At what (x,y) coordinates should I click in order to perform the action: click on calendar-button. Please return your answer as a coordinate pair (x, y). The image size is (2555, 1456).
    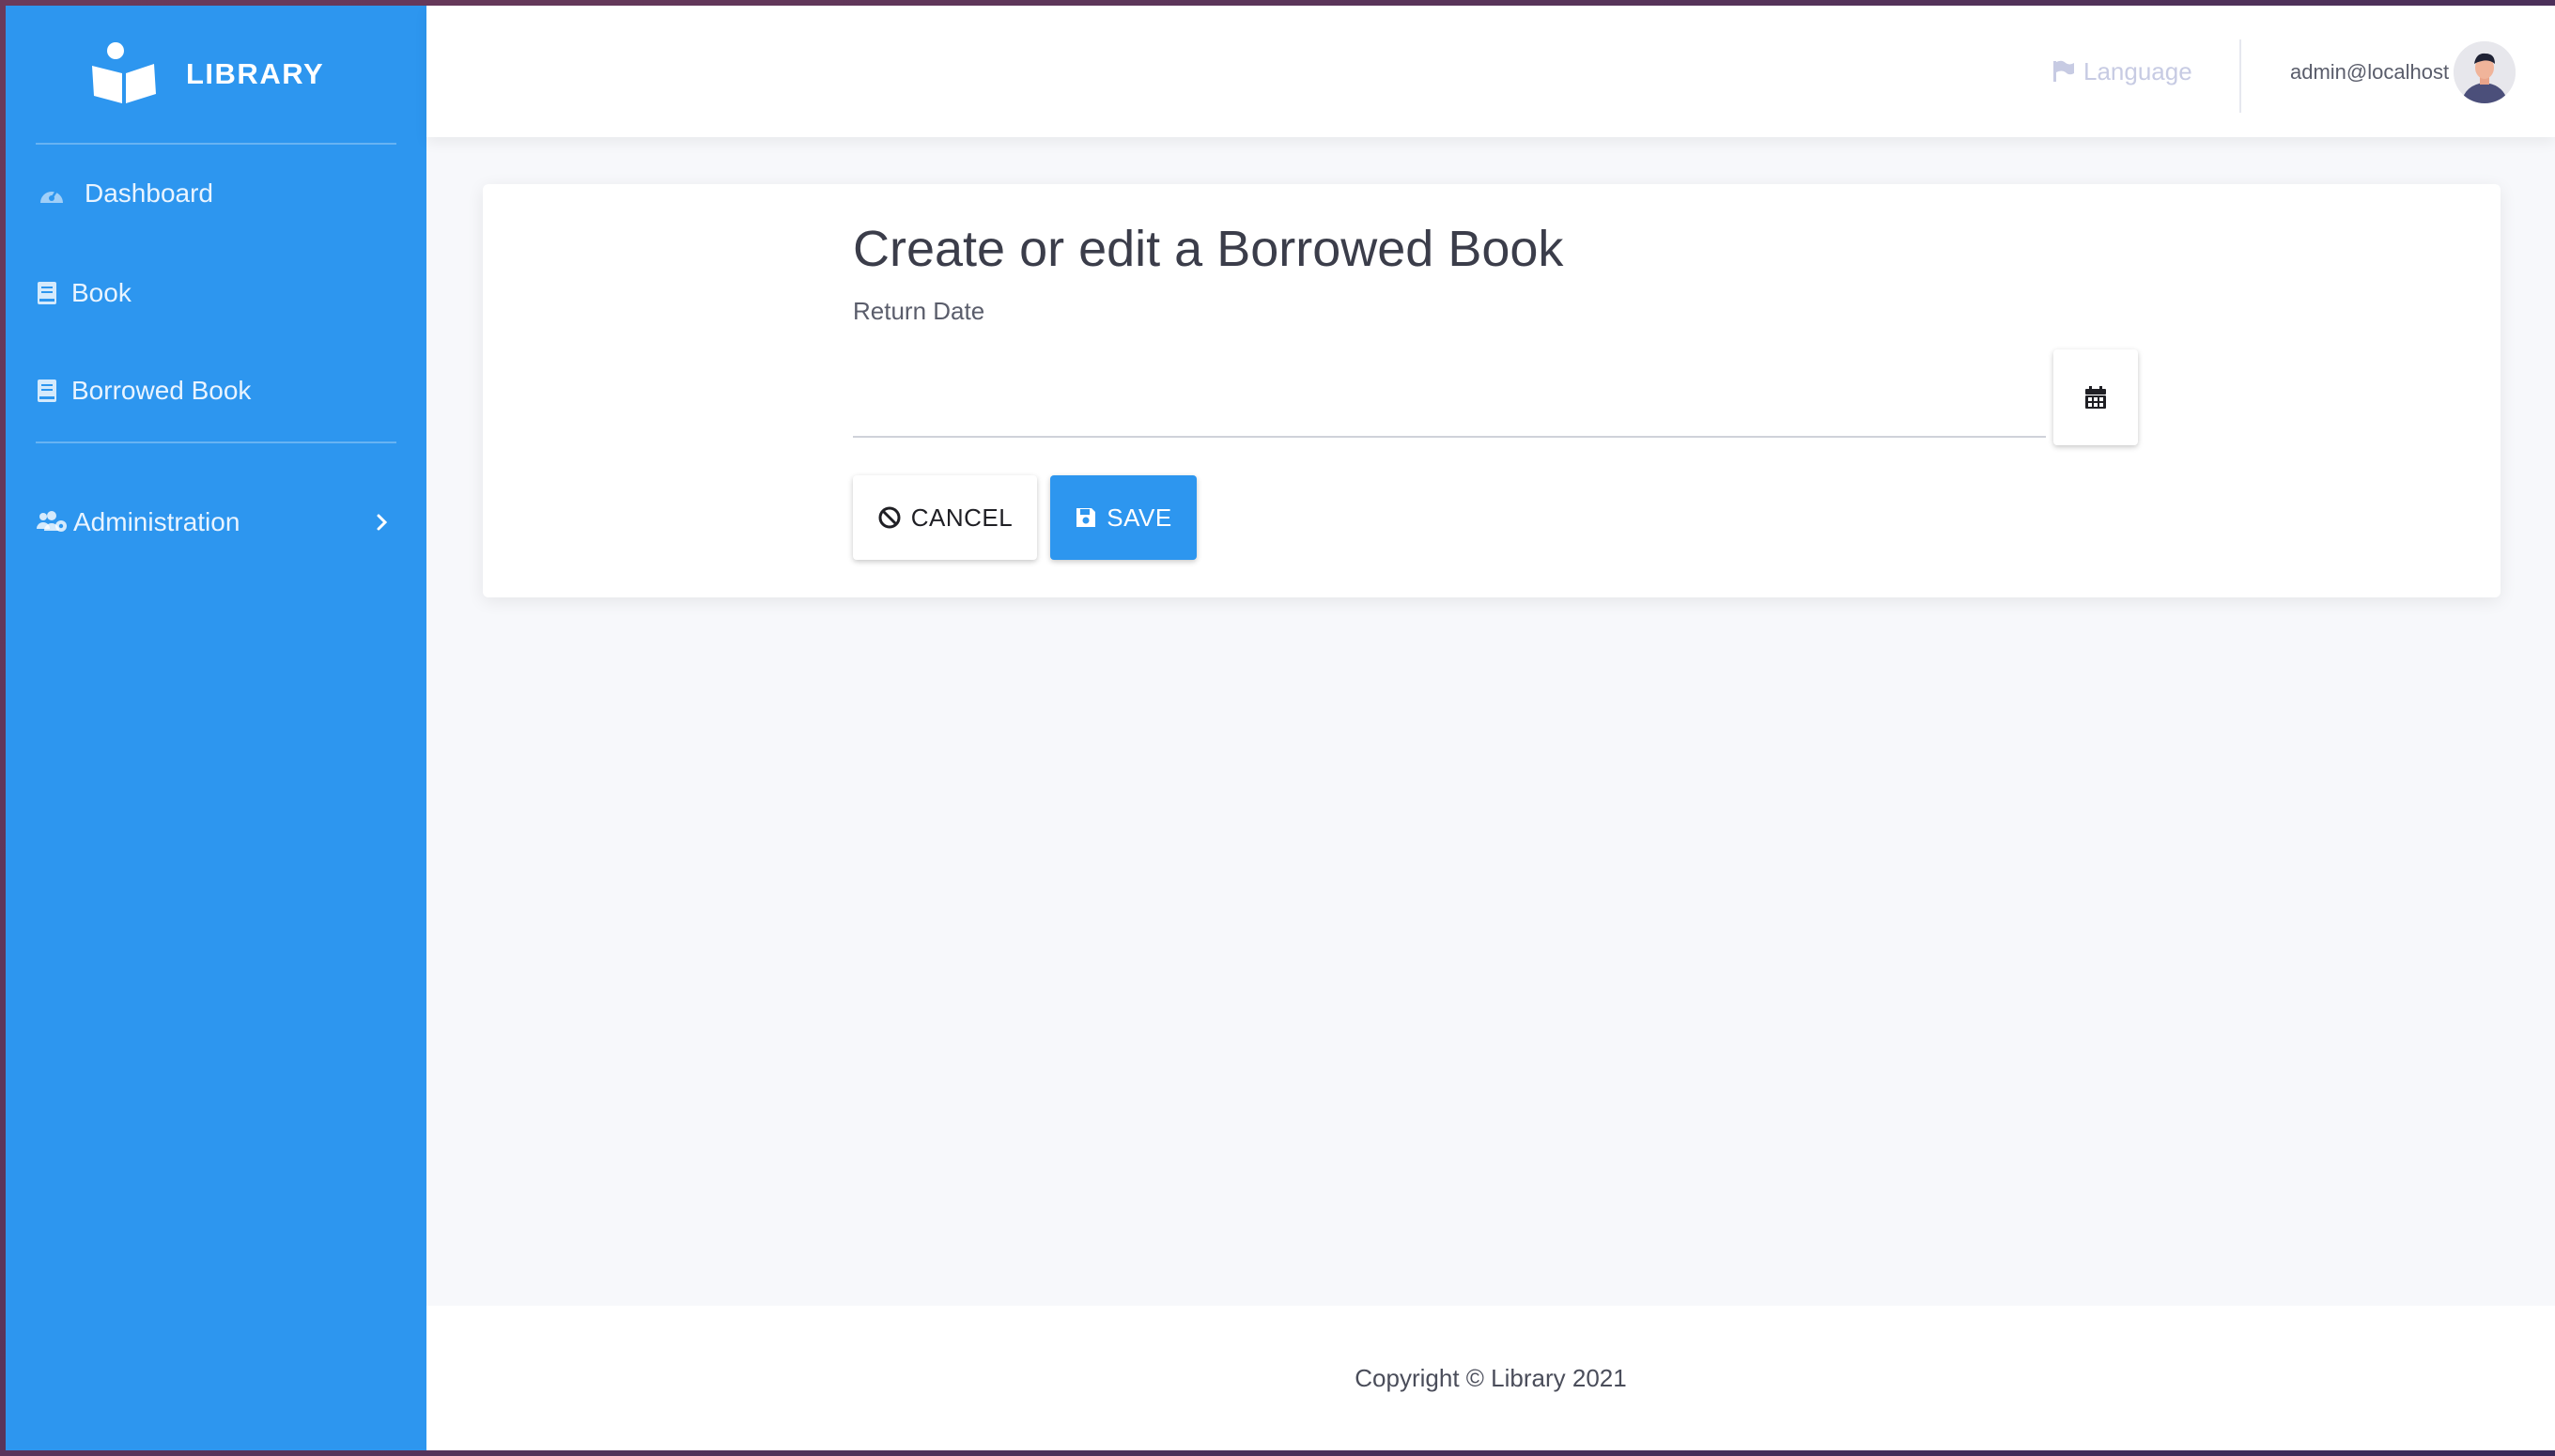
    Looking at the image, I should click on (2095, 397).